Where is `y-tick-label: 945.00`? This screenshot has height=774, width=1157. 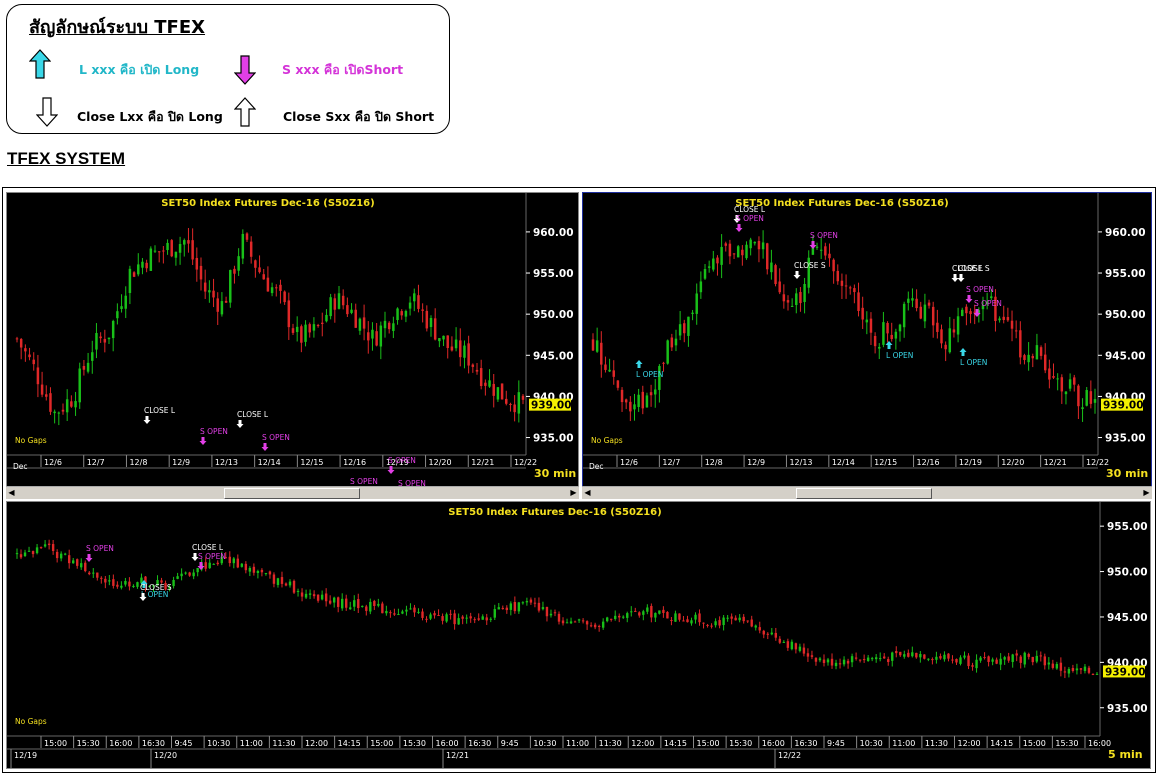 y-tick-label: 945.00 is located at coordinates (1125, 356).